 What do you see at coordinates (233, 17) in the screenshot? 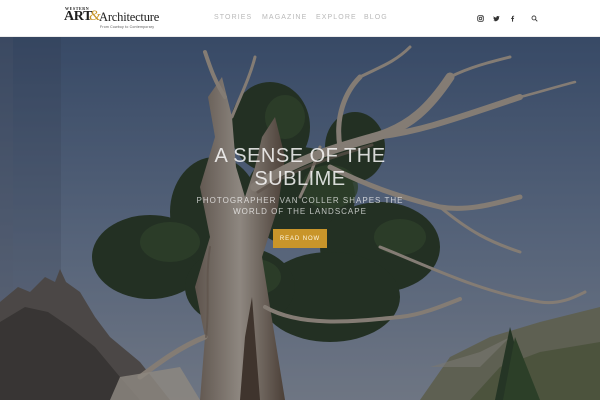
I see `nav-item-stories: STORIES` at bounding box center [233, 17].